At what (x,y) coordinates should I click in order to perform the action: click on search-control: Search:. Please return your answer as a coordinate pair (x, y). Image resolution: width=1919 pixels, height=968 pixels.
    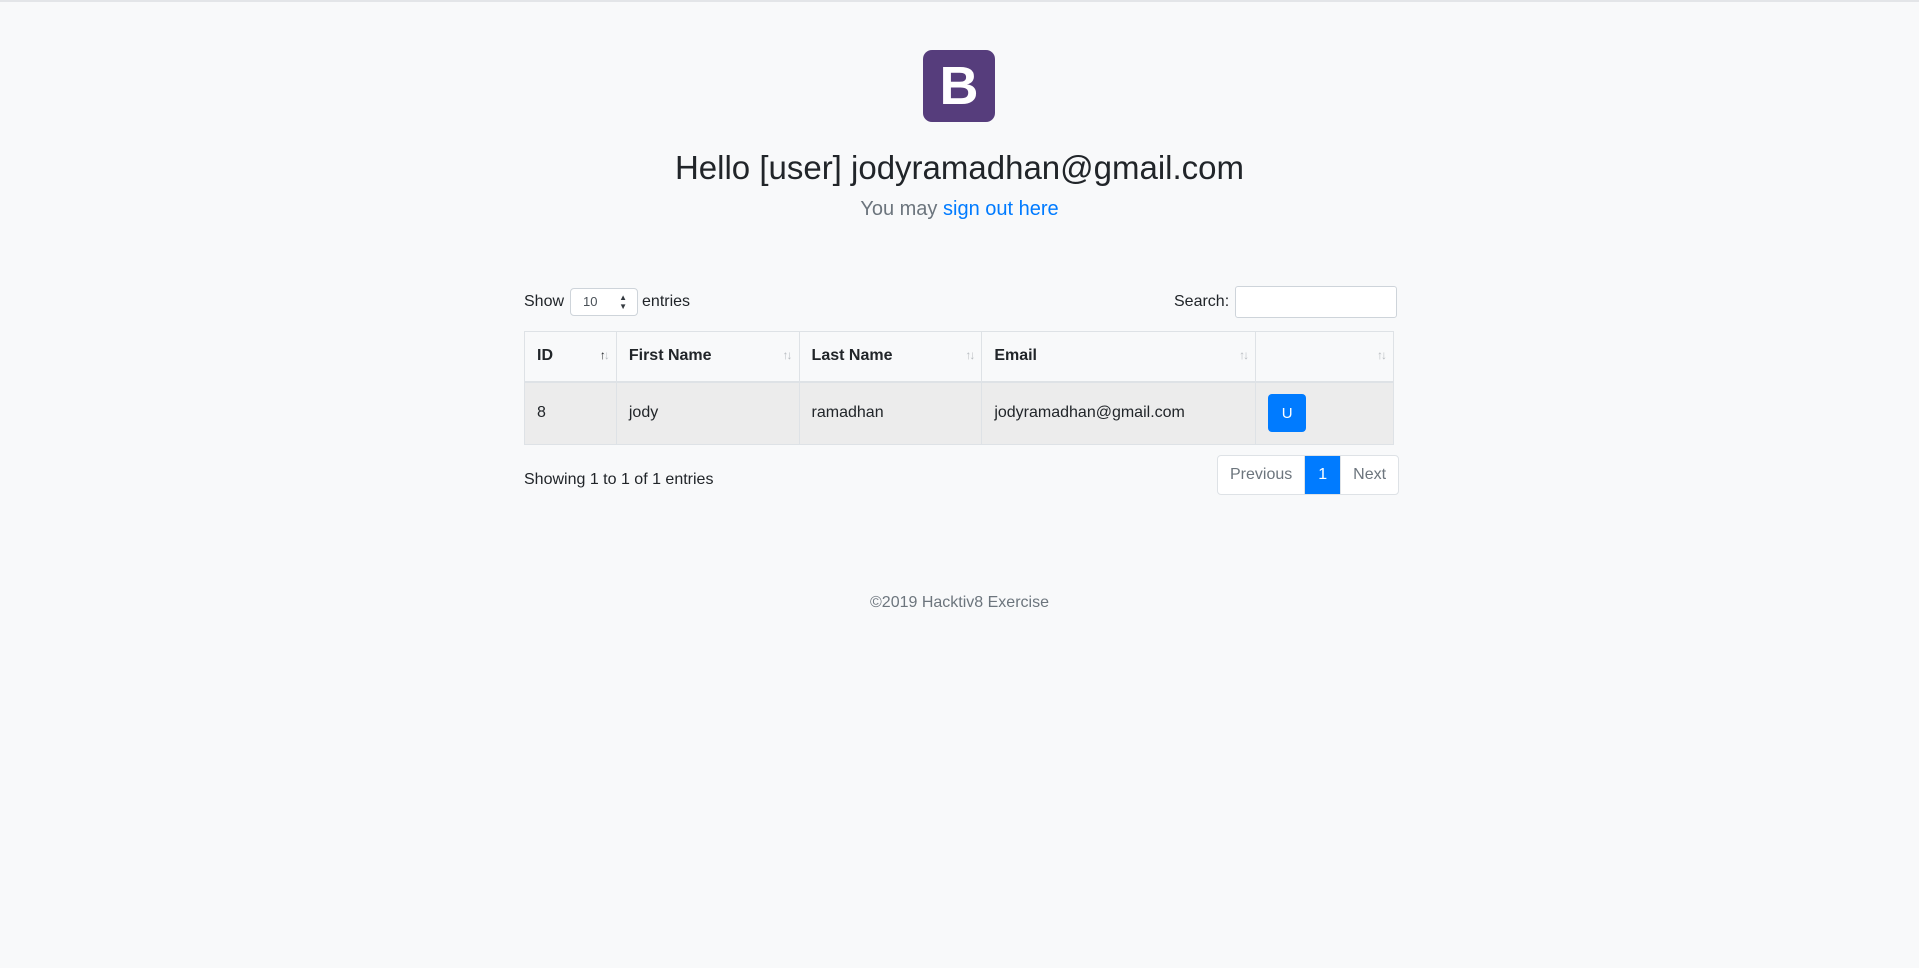
    Looking at the image, I should click on (1286, 302).